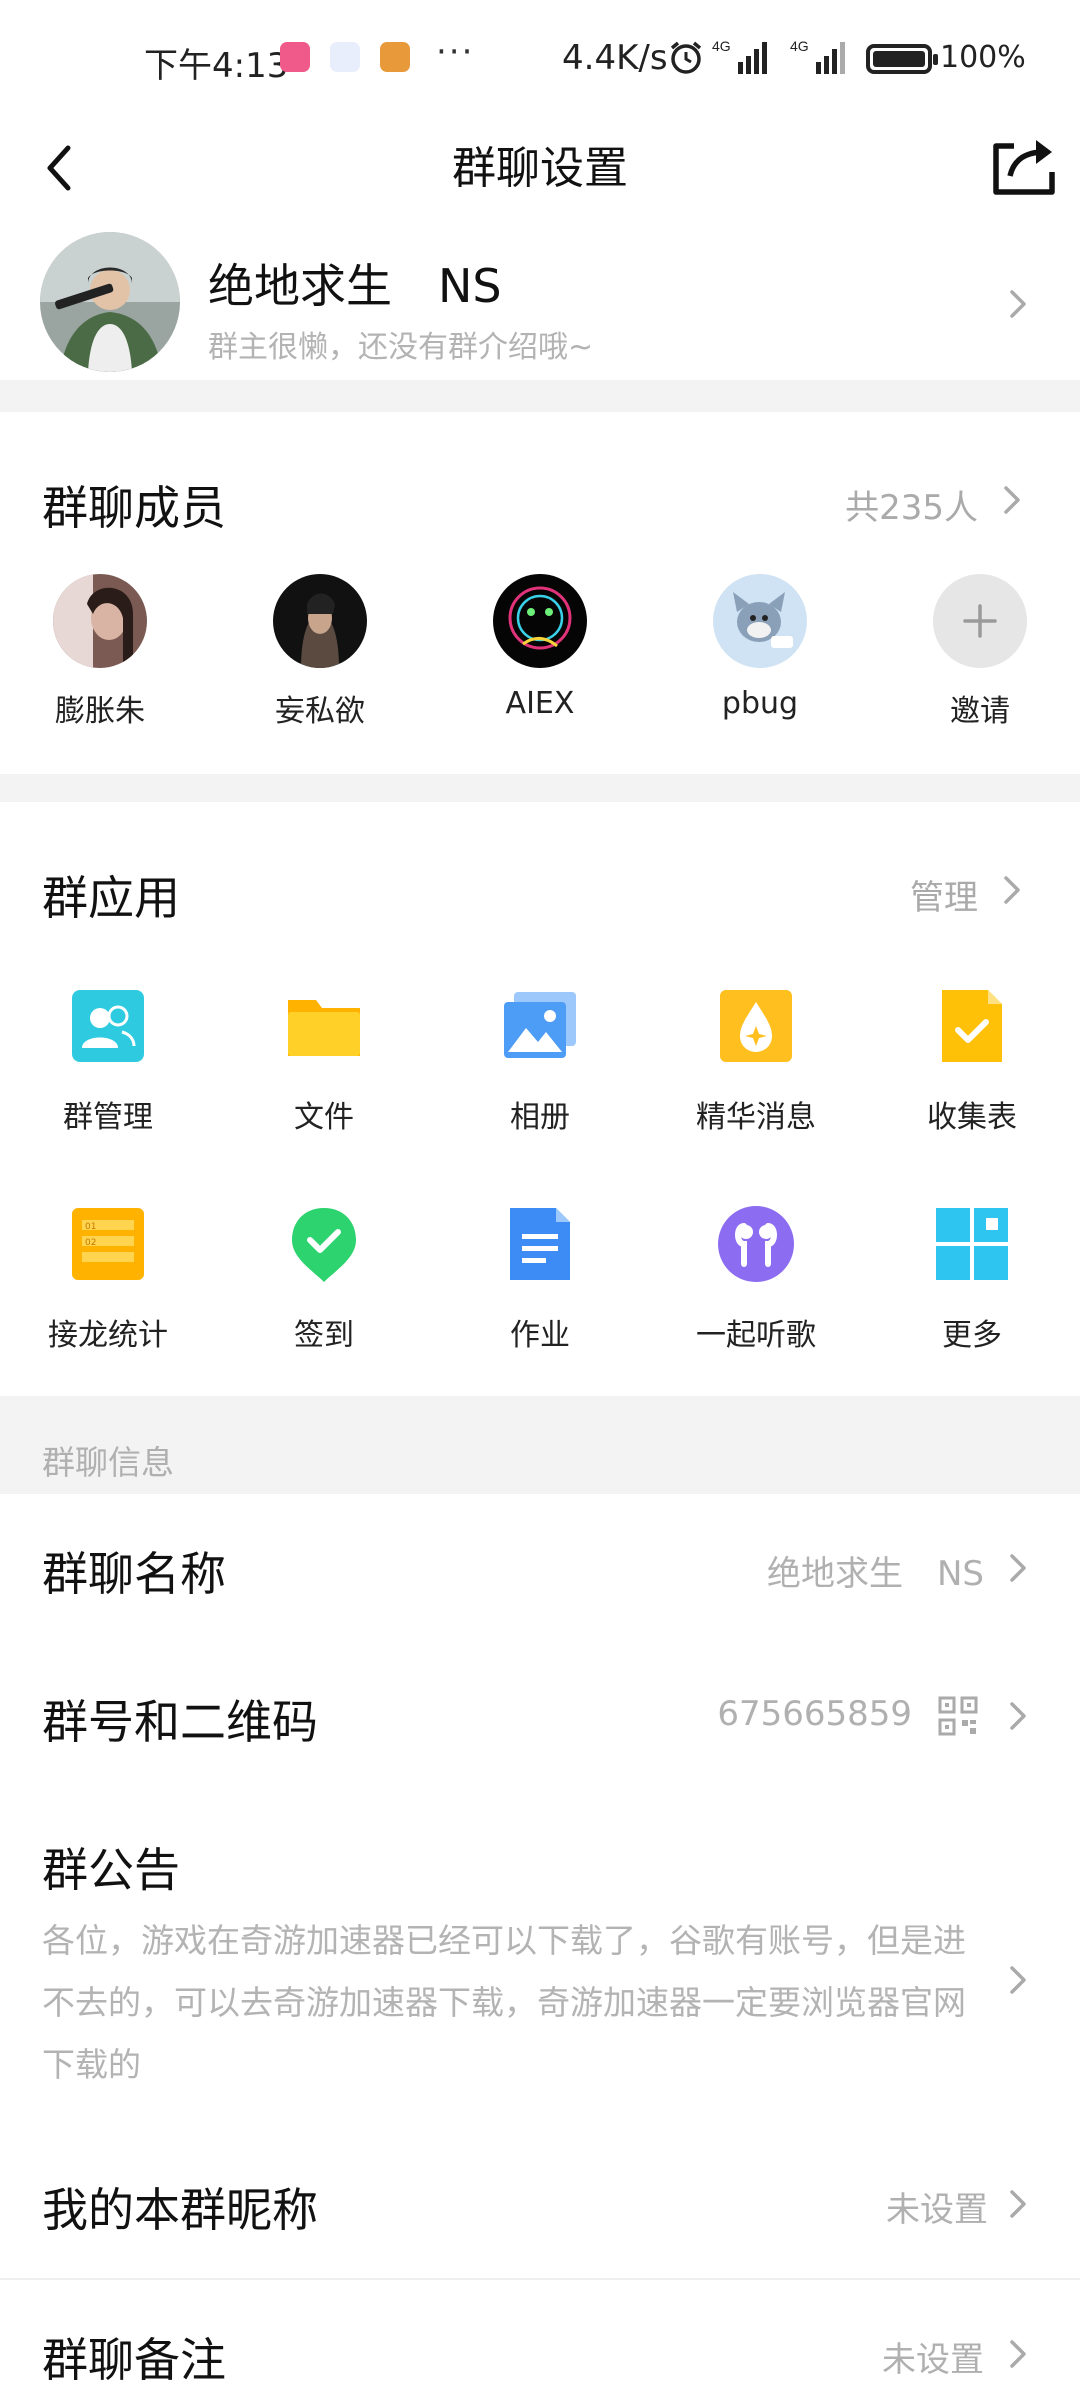 The width and height of the screenshot is (1080, 2400). I want to click on group-remark-row: 群聊备注 未设置, so click(540, 2340).